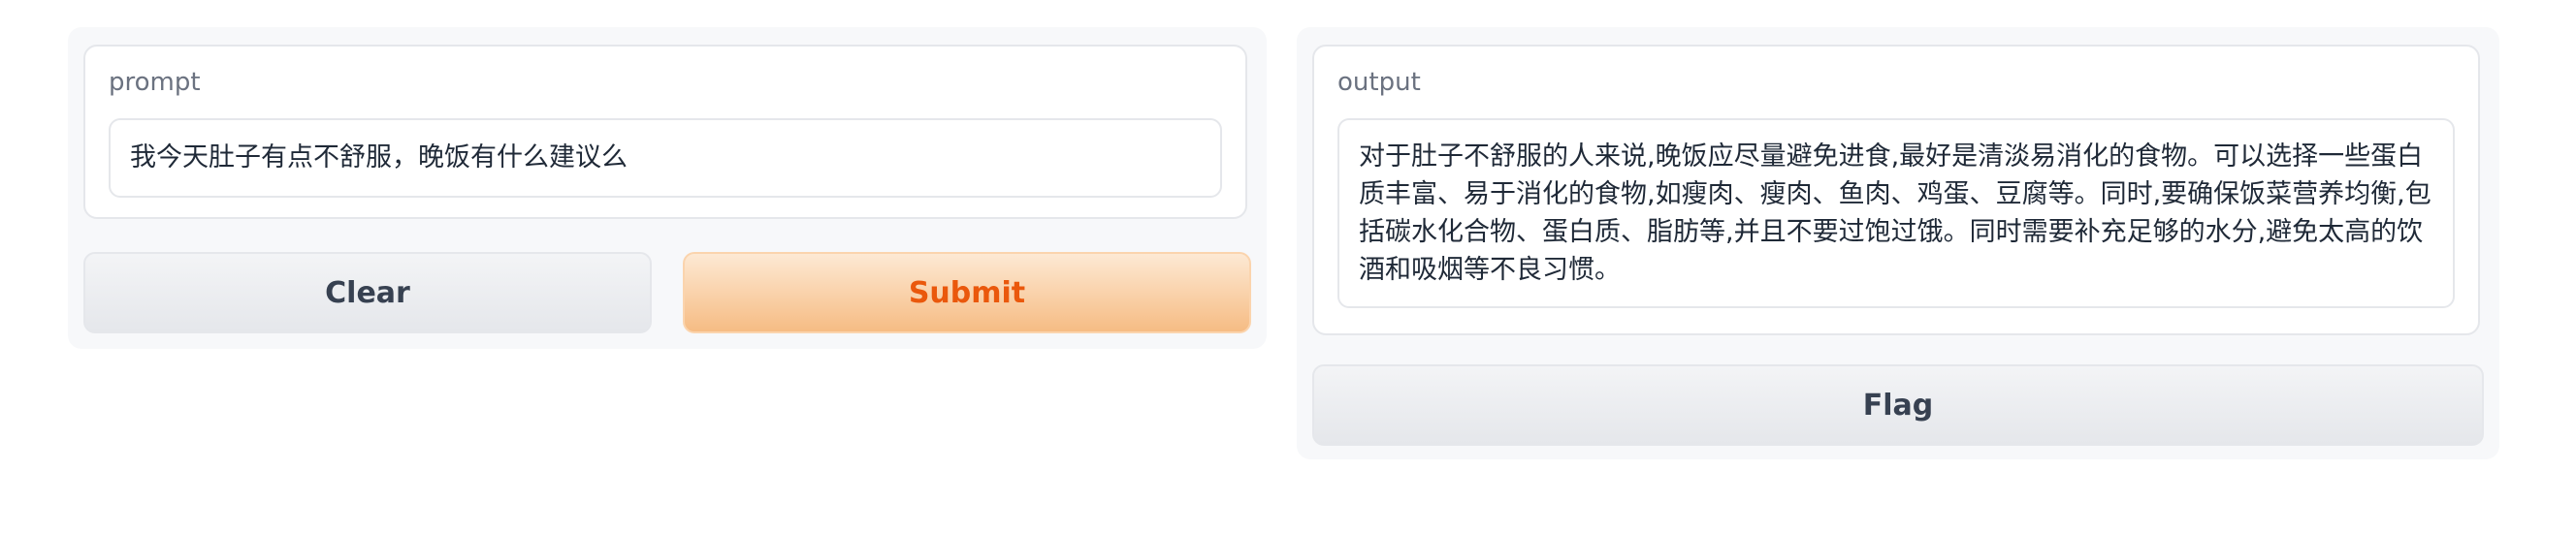 This screenshot has height=533, width=2576. I want to click on clear-button: Clear, so click(367, 292).